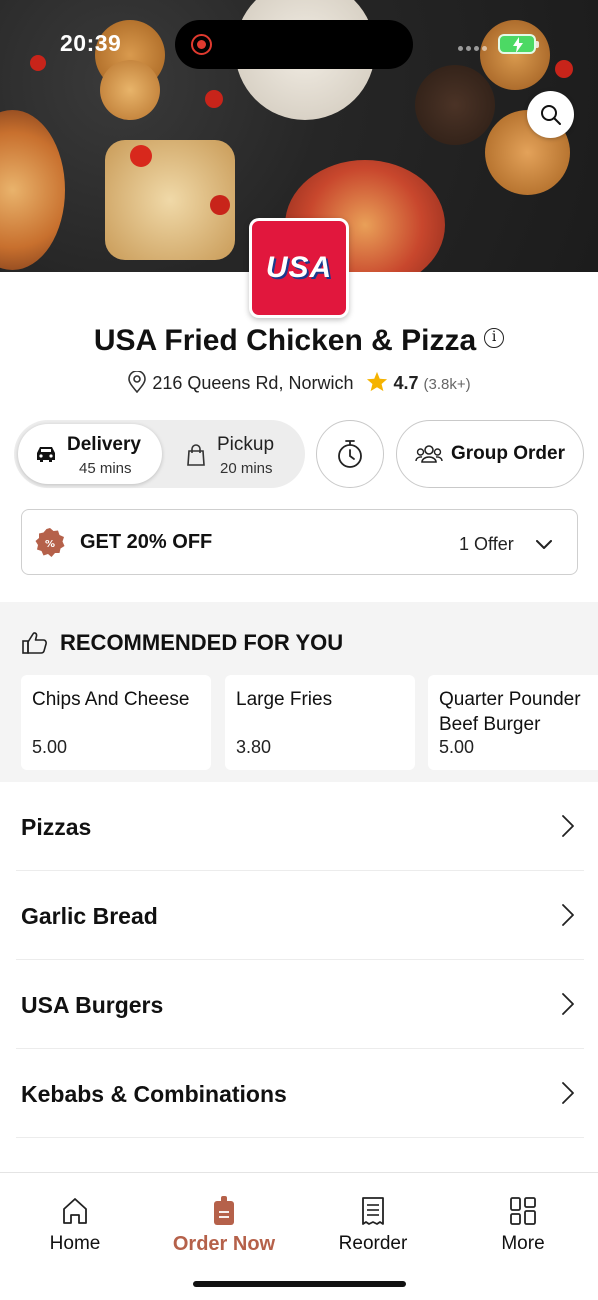 This screenshot has height=1300, width=598. What do you see at coordinates (56, 827) in the screenshot?
I see `category-label: Pizzas` at bounding box center [56, 827].